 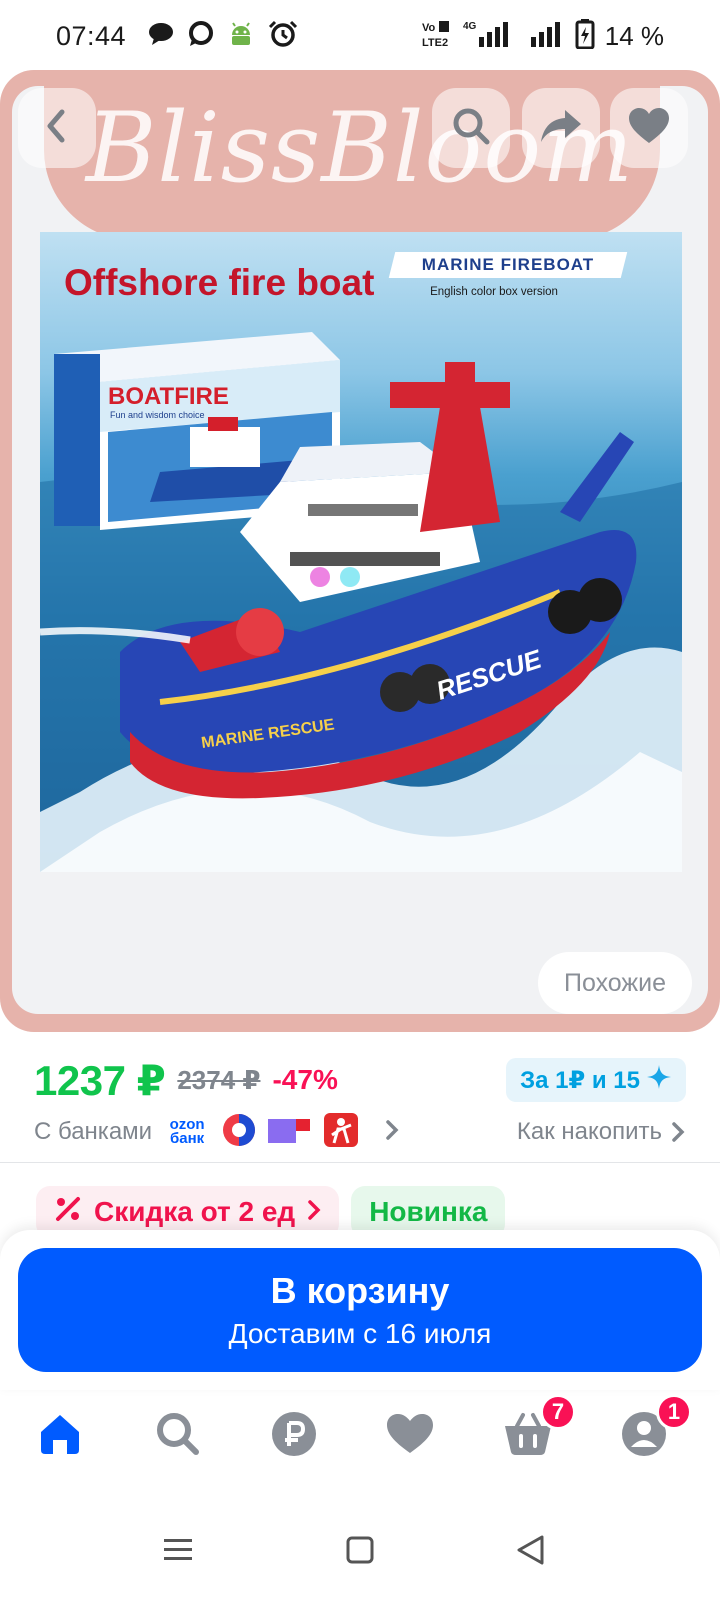 I want to click on svg-text: Fun and wisdom choice, so click(x=157, y=415).